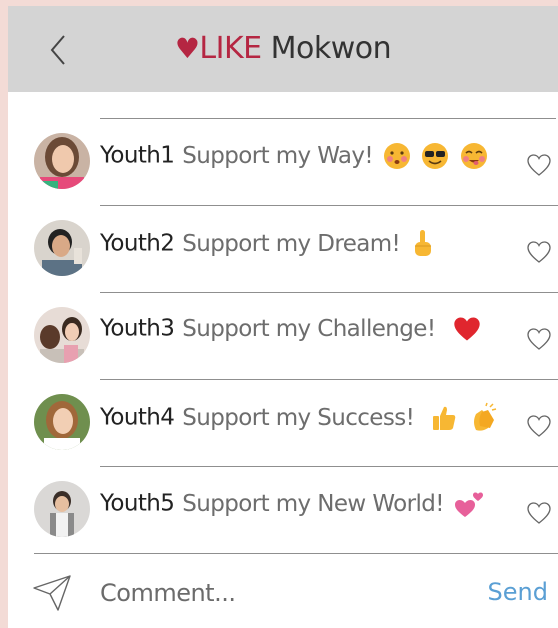 The height and width of the screenshot is (628, 558). Describe the element at coordinates (474, 156) in the screenshot. I see `savoring-face-icon` at that location.